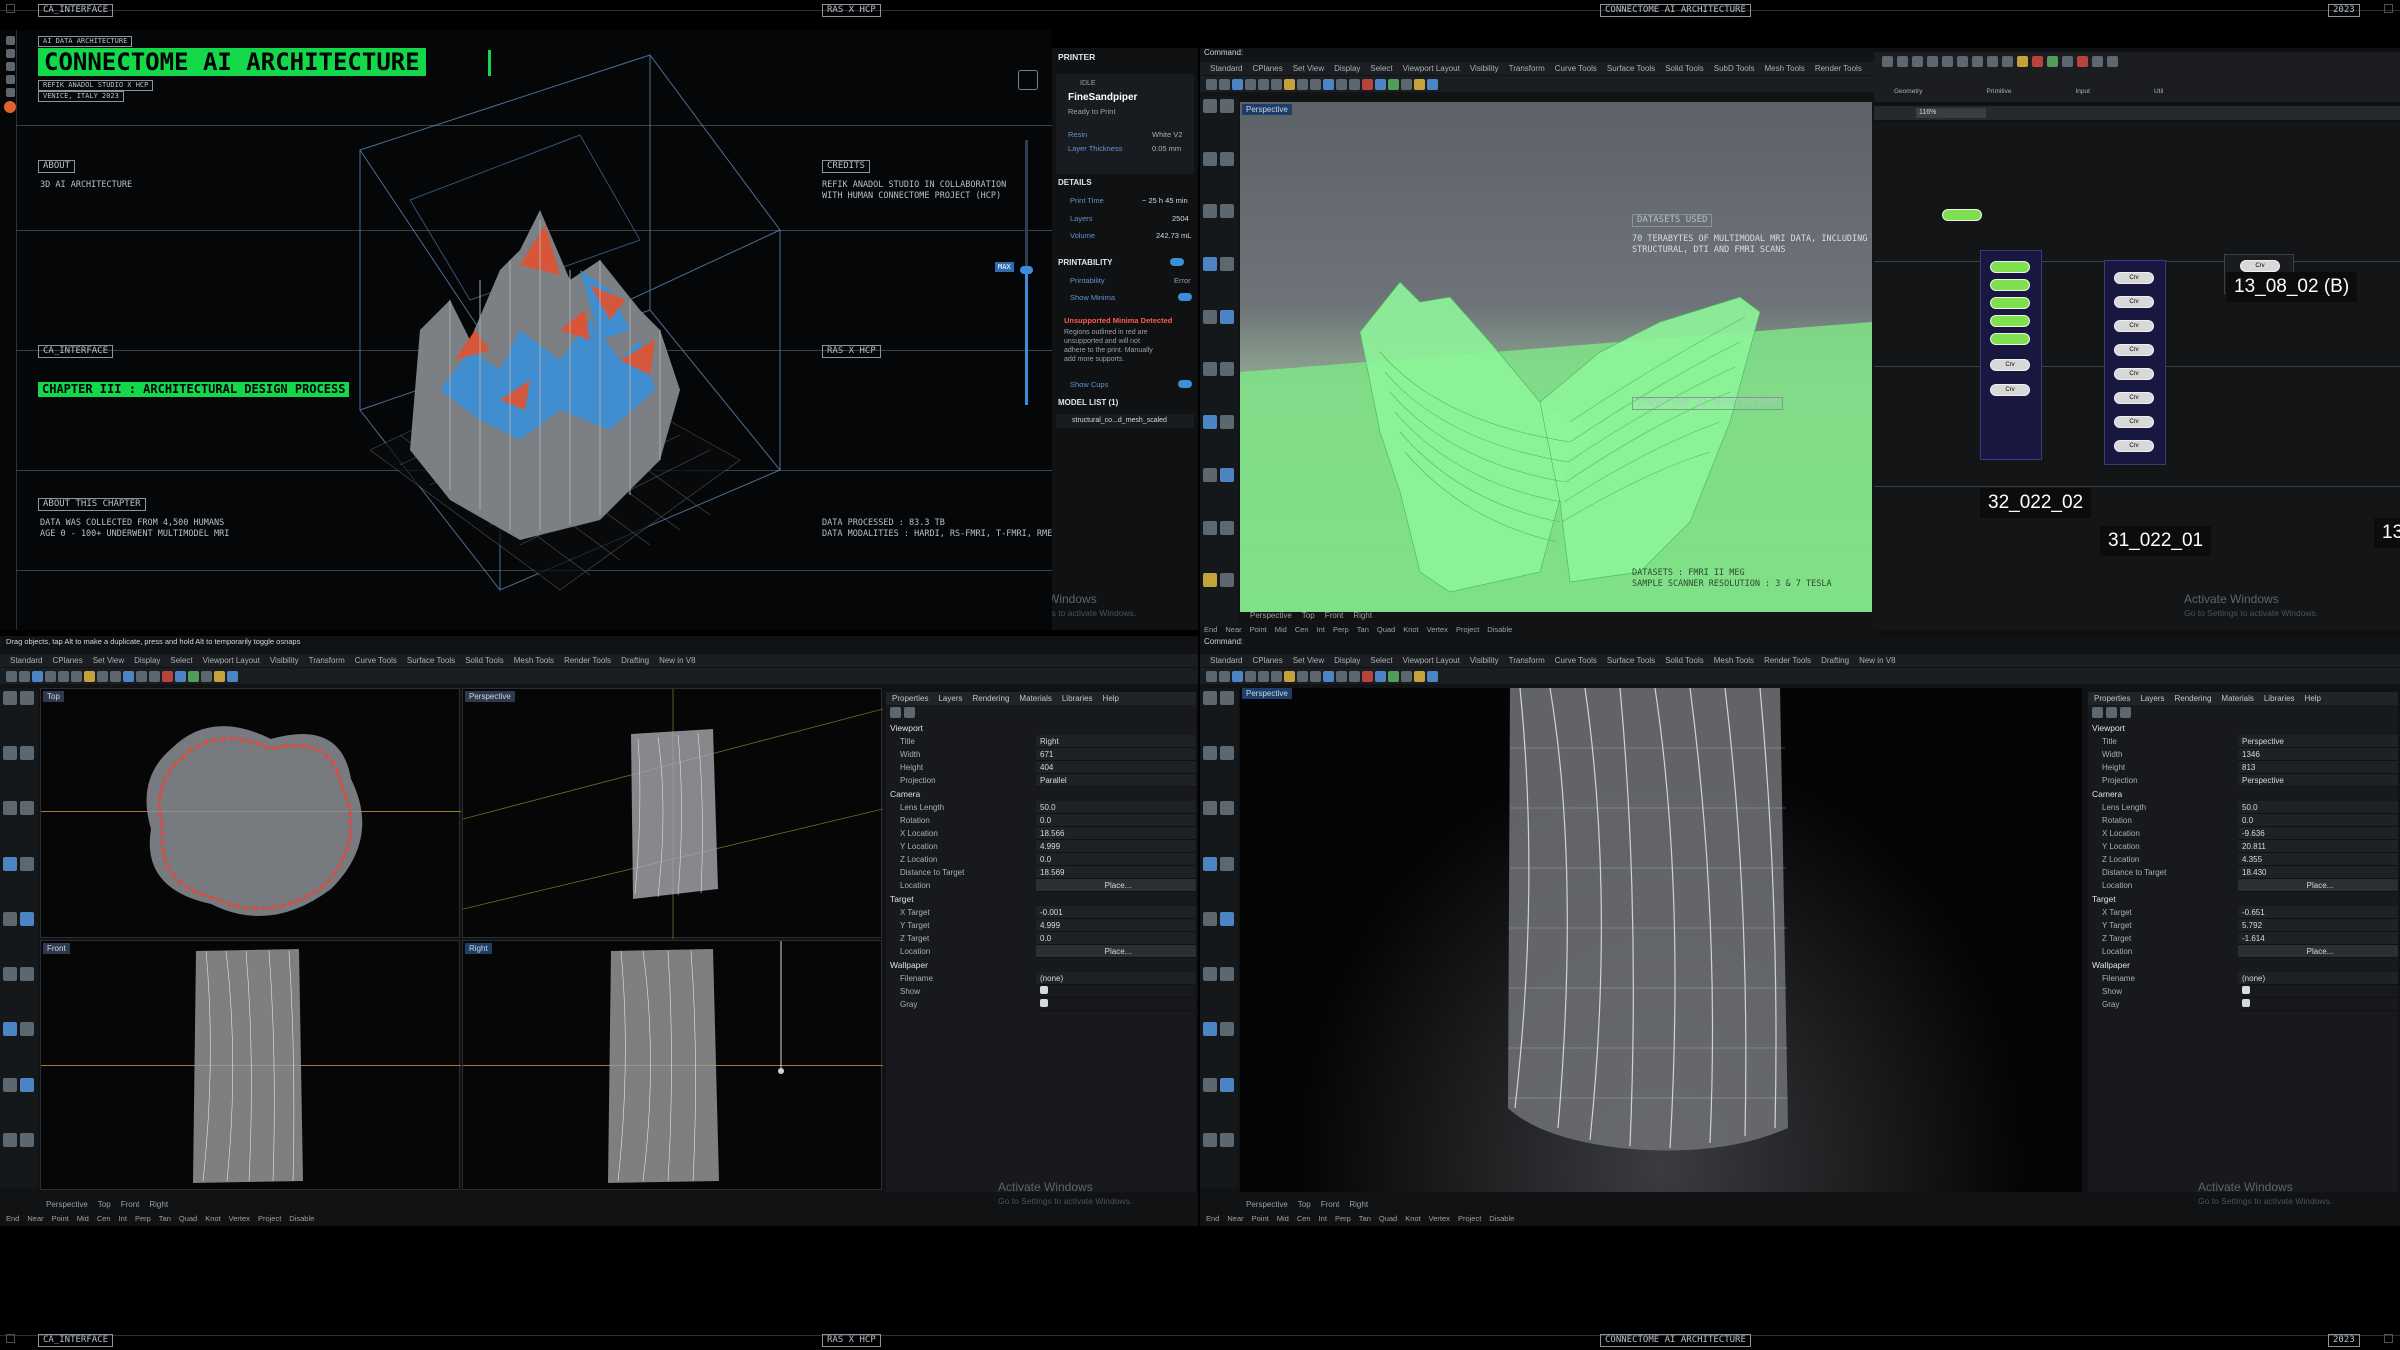 The height and width of the screenshot is (1350, 2400). Describe the element at coordinates (1227, 1029) in the screenshot. I see `br-boolean-icon` at that location.